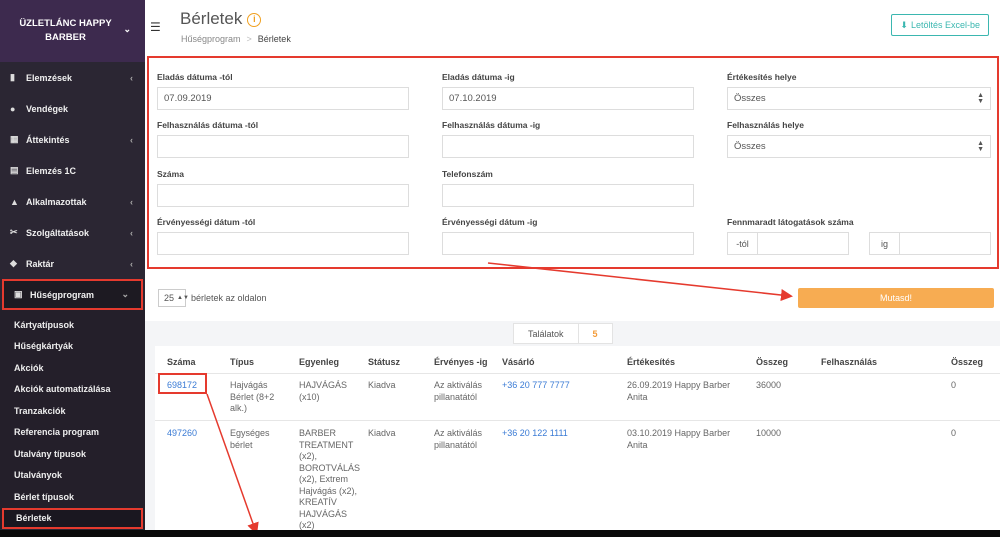  What do you see at coordinates (742, 243) in the screenshot?
I see `visits-from-addon: -tól` at bounding box center [742, 243].